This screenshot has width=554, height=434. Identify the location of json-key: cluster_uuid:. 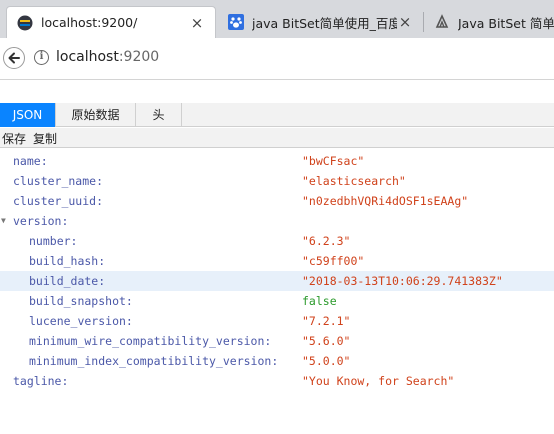
(58, 201).